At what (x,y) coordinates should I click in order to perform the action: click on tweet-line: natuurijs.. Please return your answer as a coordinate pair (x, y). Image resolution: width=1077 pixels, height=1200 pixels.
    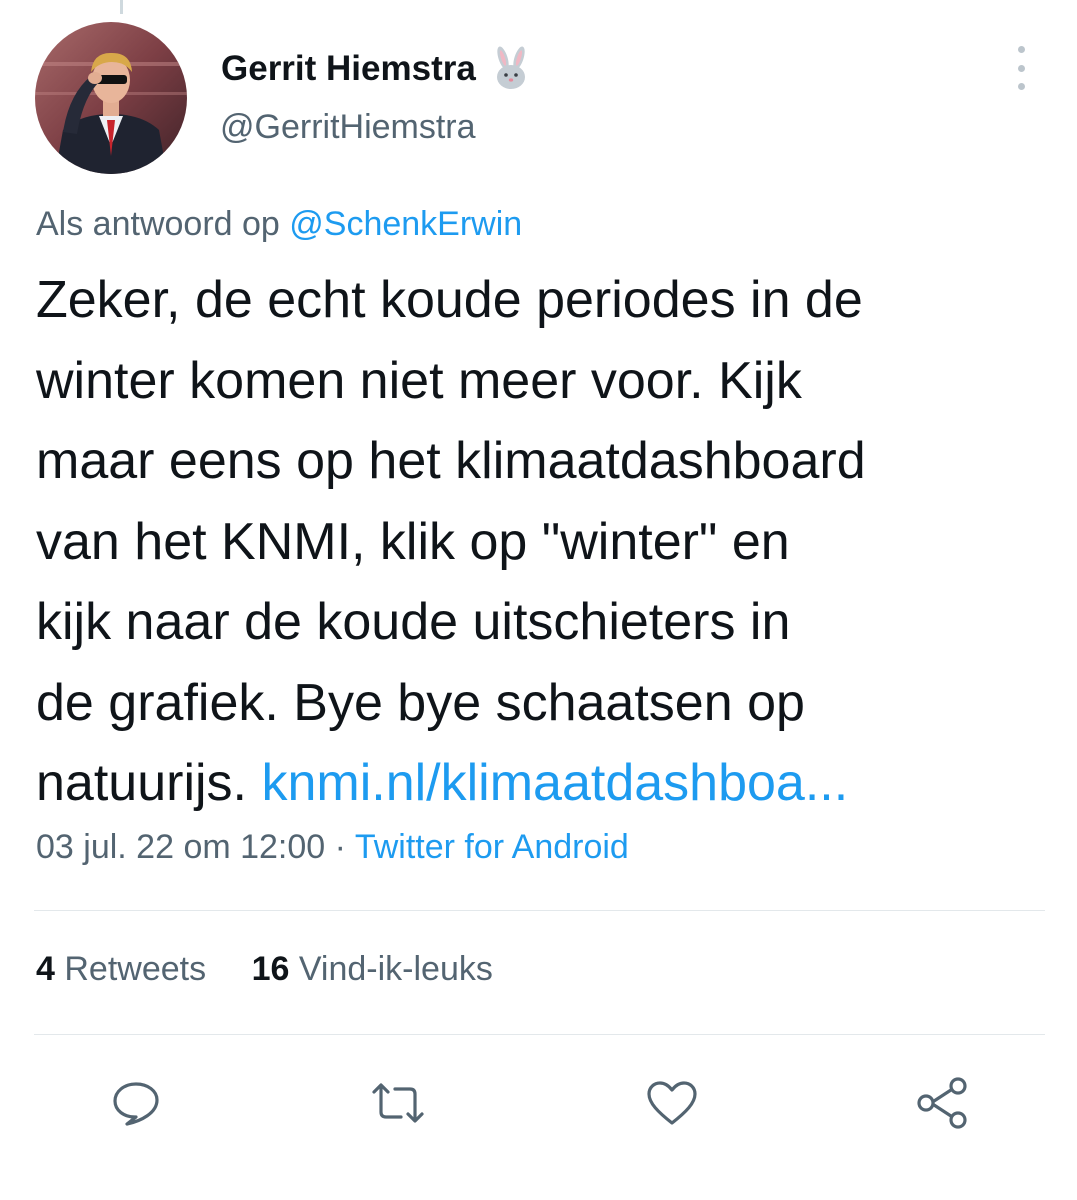
    Looking at the image, I should click on (141, 783).